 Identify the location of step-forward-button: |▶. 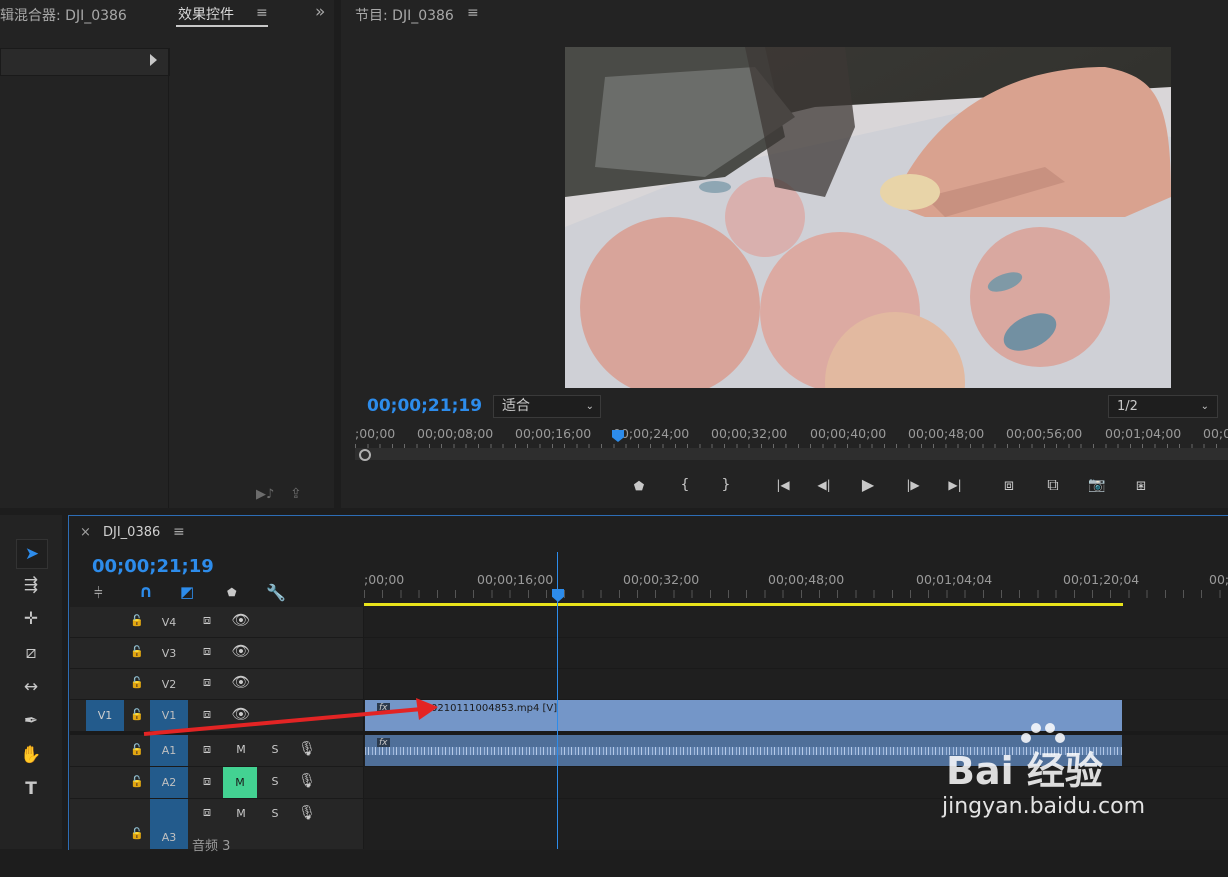
(913, 485).